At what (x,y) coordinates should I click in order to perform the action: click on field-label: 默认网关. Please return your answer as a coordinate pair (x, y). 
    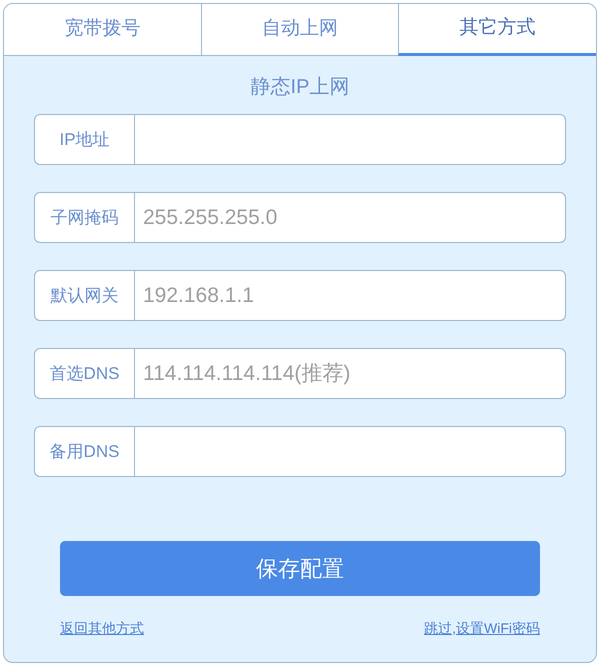
    Looking at the image, I should click on (84, 295).